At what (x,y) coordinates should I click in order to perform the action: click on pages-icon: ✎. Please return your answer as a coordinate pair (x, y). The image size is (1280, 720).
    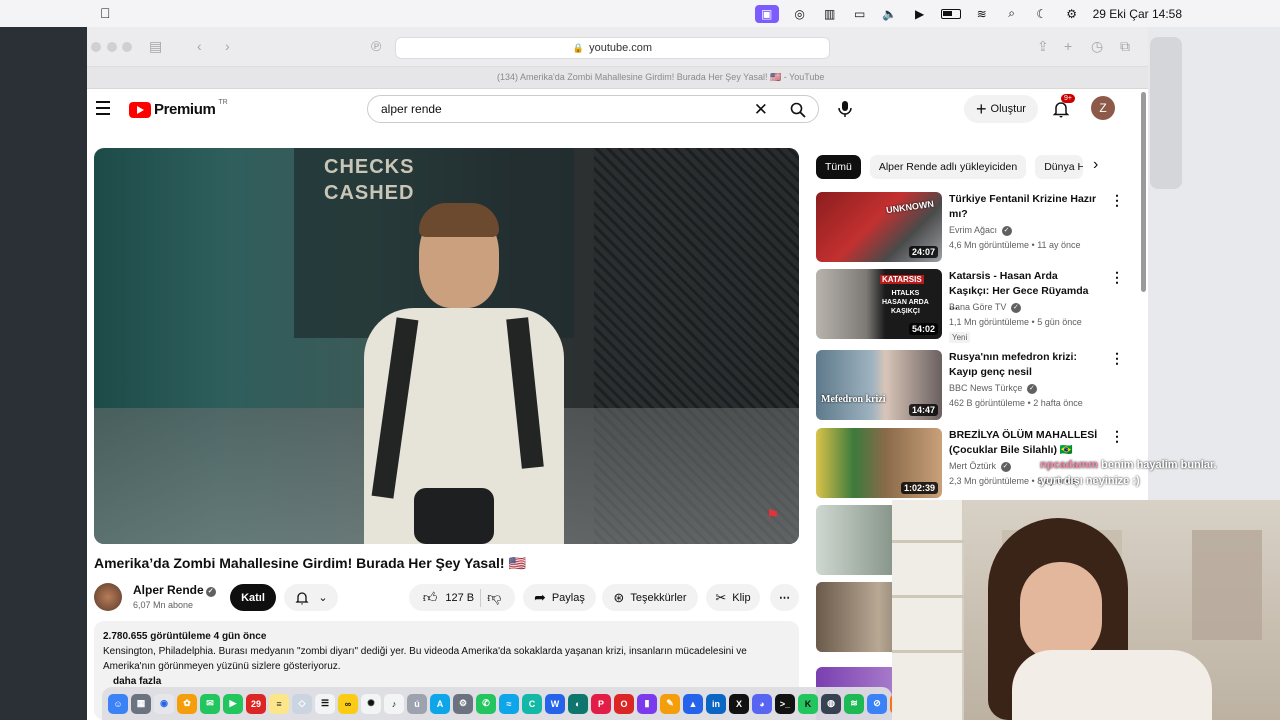
    Looking at the image, I should click on (670, 703).